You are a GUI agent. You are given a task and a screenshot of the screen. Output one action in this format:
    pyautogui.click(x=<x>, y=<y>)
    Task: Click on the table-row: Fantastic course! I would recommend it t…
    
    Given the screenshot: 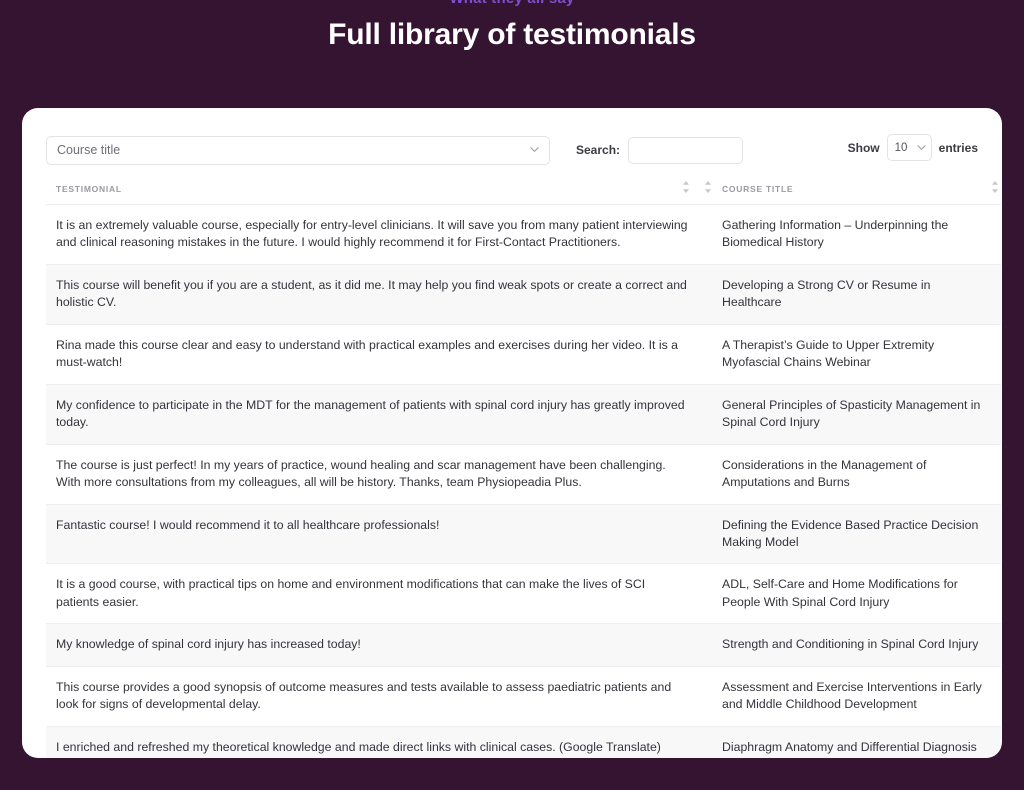 What is the action you would take?
    pyautogui.click(x=523, y=534)
    